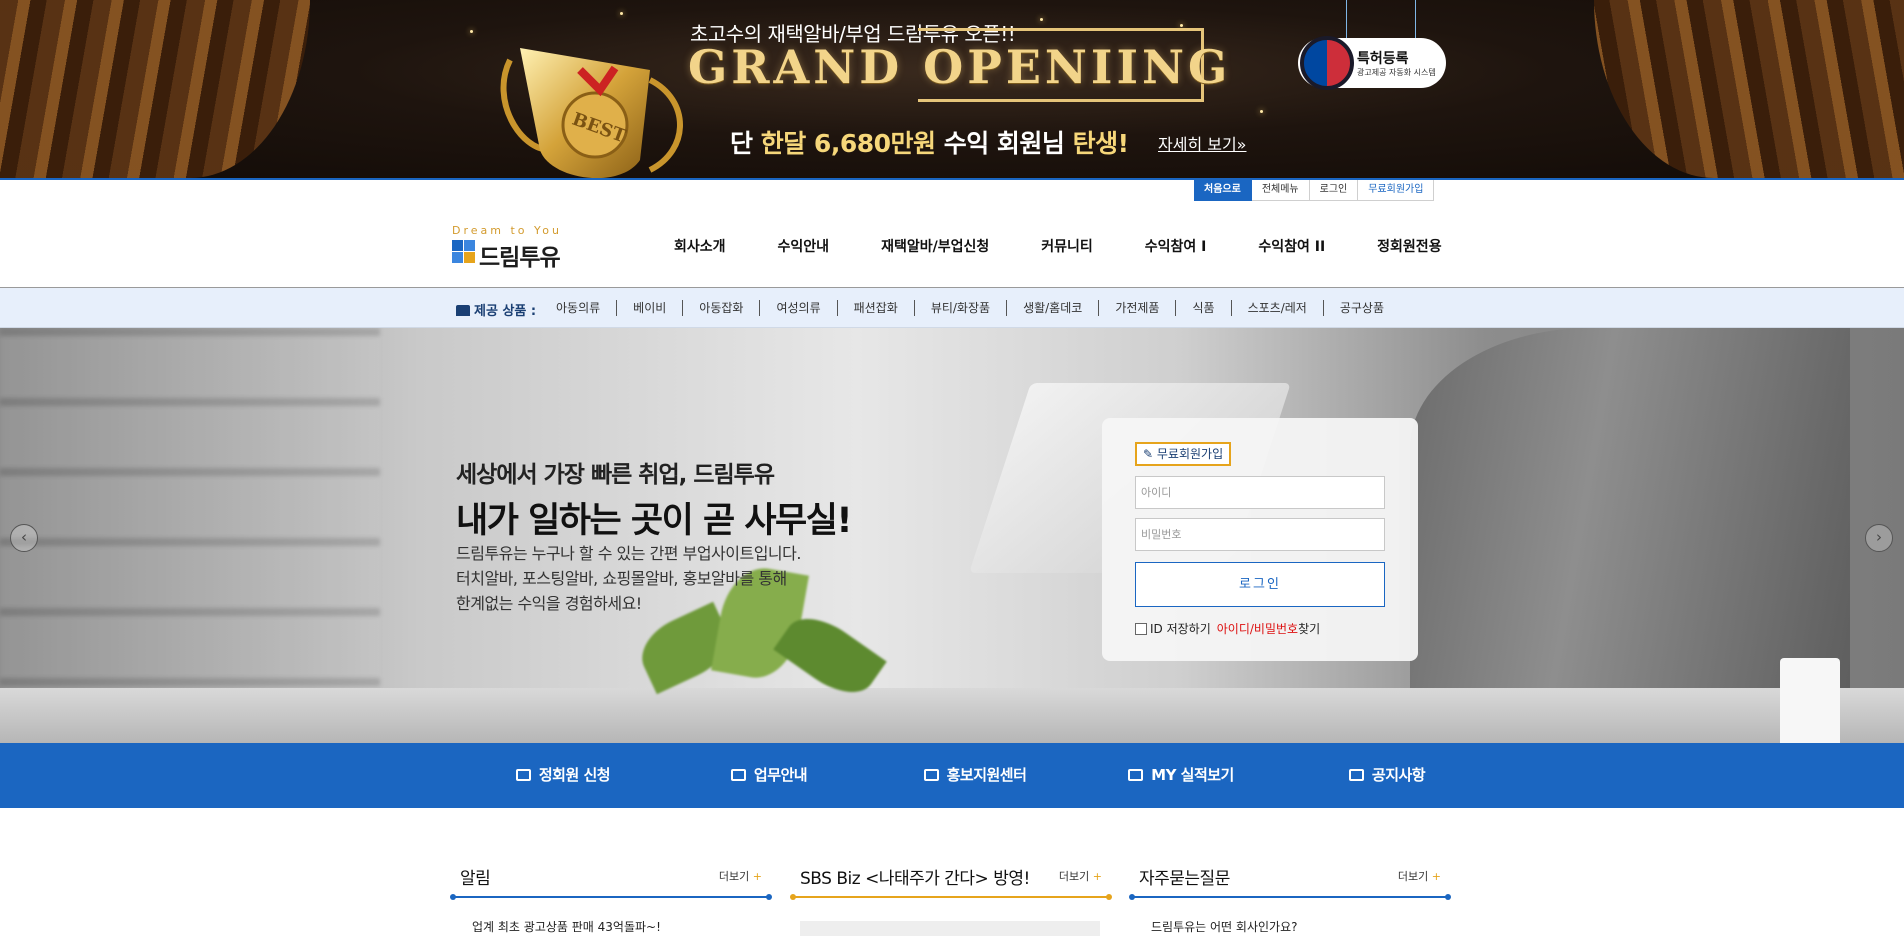 This screenshot has width=1904, height=936. What do you see at coordinates (1278, 308) in the screenshot?
I see `category-item: 스포츠/레저` at bounding box center [1278, 308].